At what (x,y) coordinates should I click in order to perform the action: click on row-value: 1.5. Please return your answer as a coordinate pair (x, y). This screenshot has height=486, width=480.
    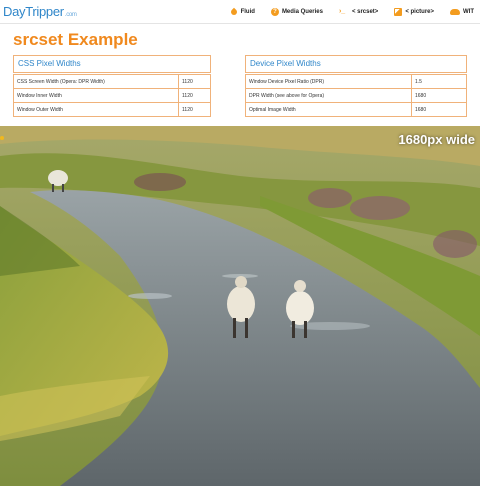
    Looking at the image, I should click on (439, 81).